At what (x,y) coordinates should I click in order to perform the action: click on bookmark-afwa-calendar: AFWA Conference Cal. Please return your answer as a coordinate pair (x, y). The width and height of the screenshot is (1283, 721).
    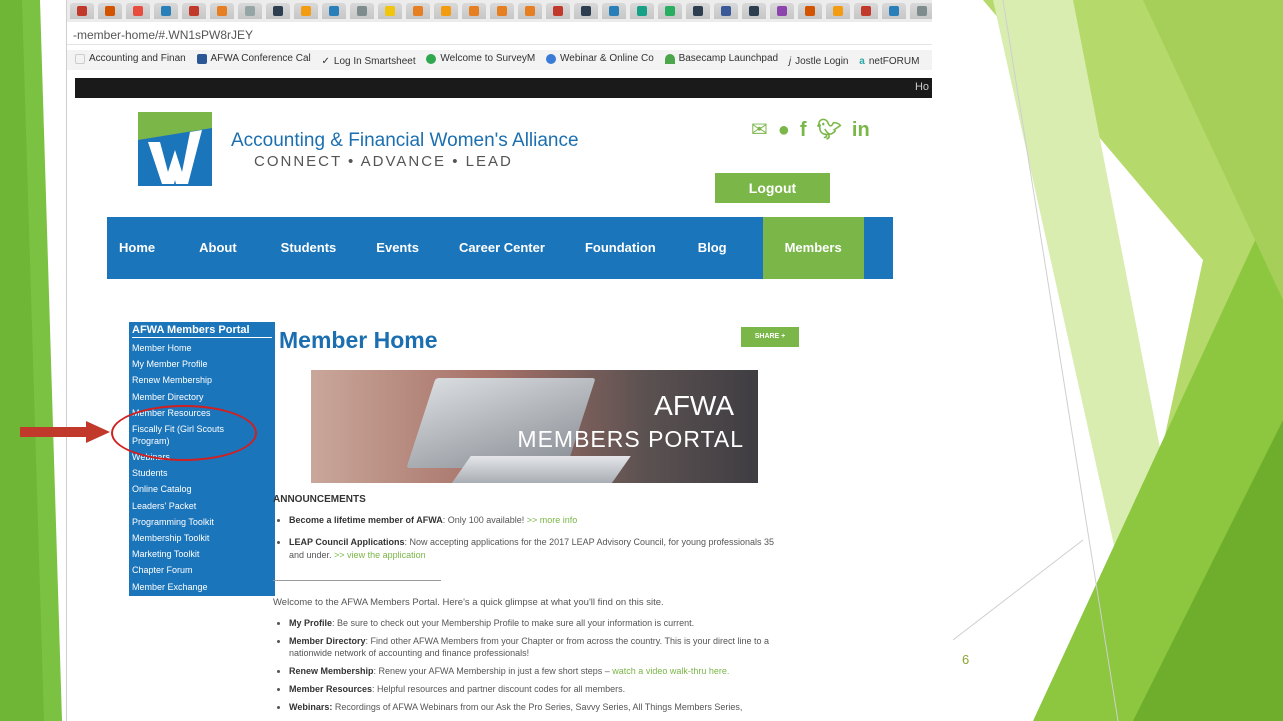
    Looking at the image, I should click on (253, 58).